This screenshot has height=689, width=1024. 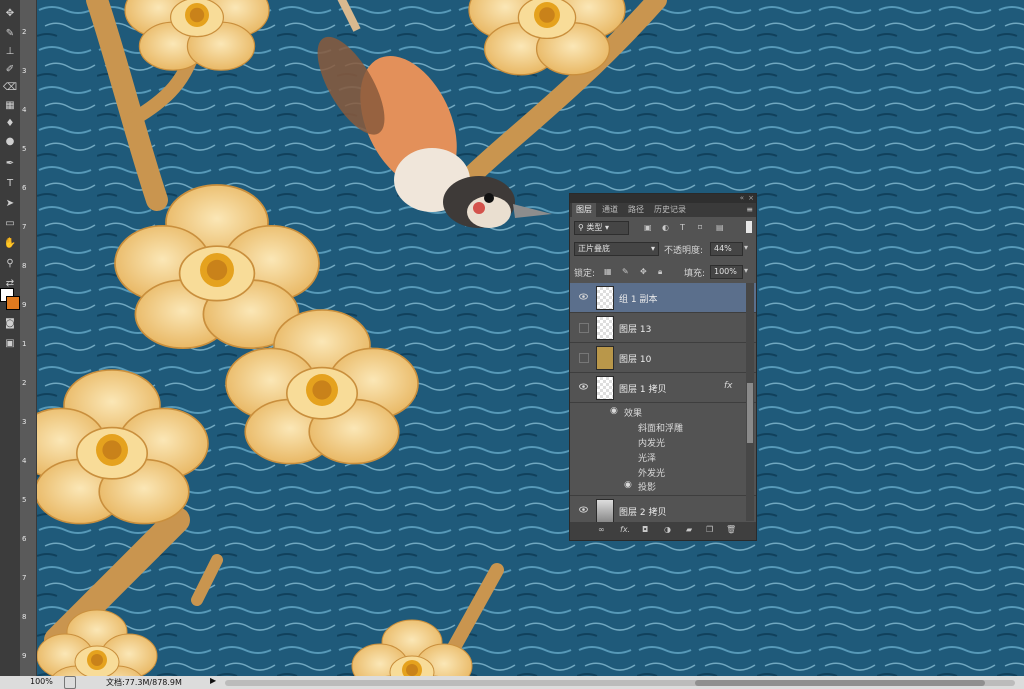 What do you see at coordinates (608, 271) in the screenshot?
I see `lock-transparent-icon: ▦` at bounding box center [608, 271].